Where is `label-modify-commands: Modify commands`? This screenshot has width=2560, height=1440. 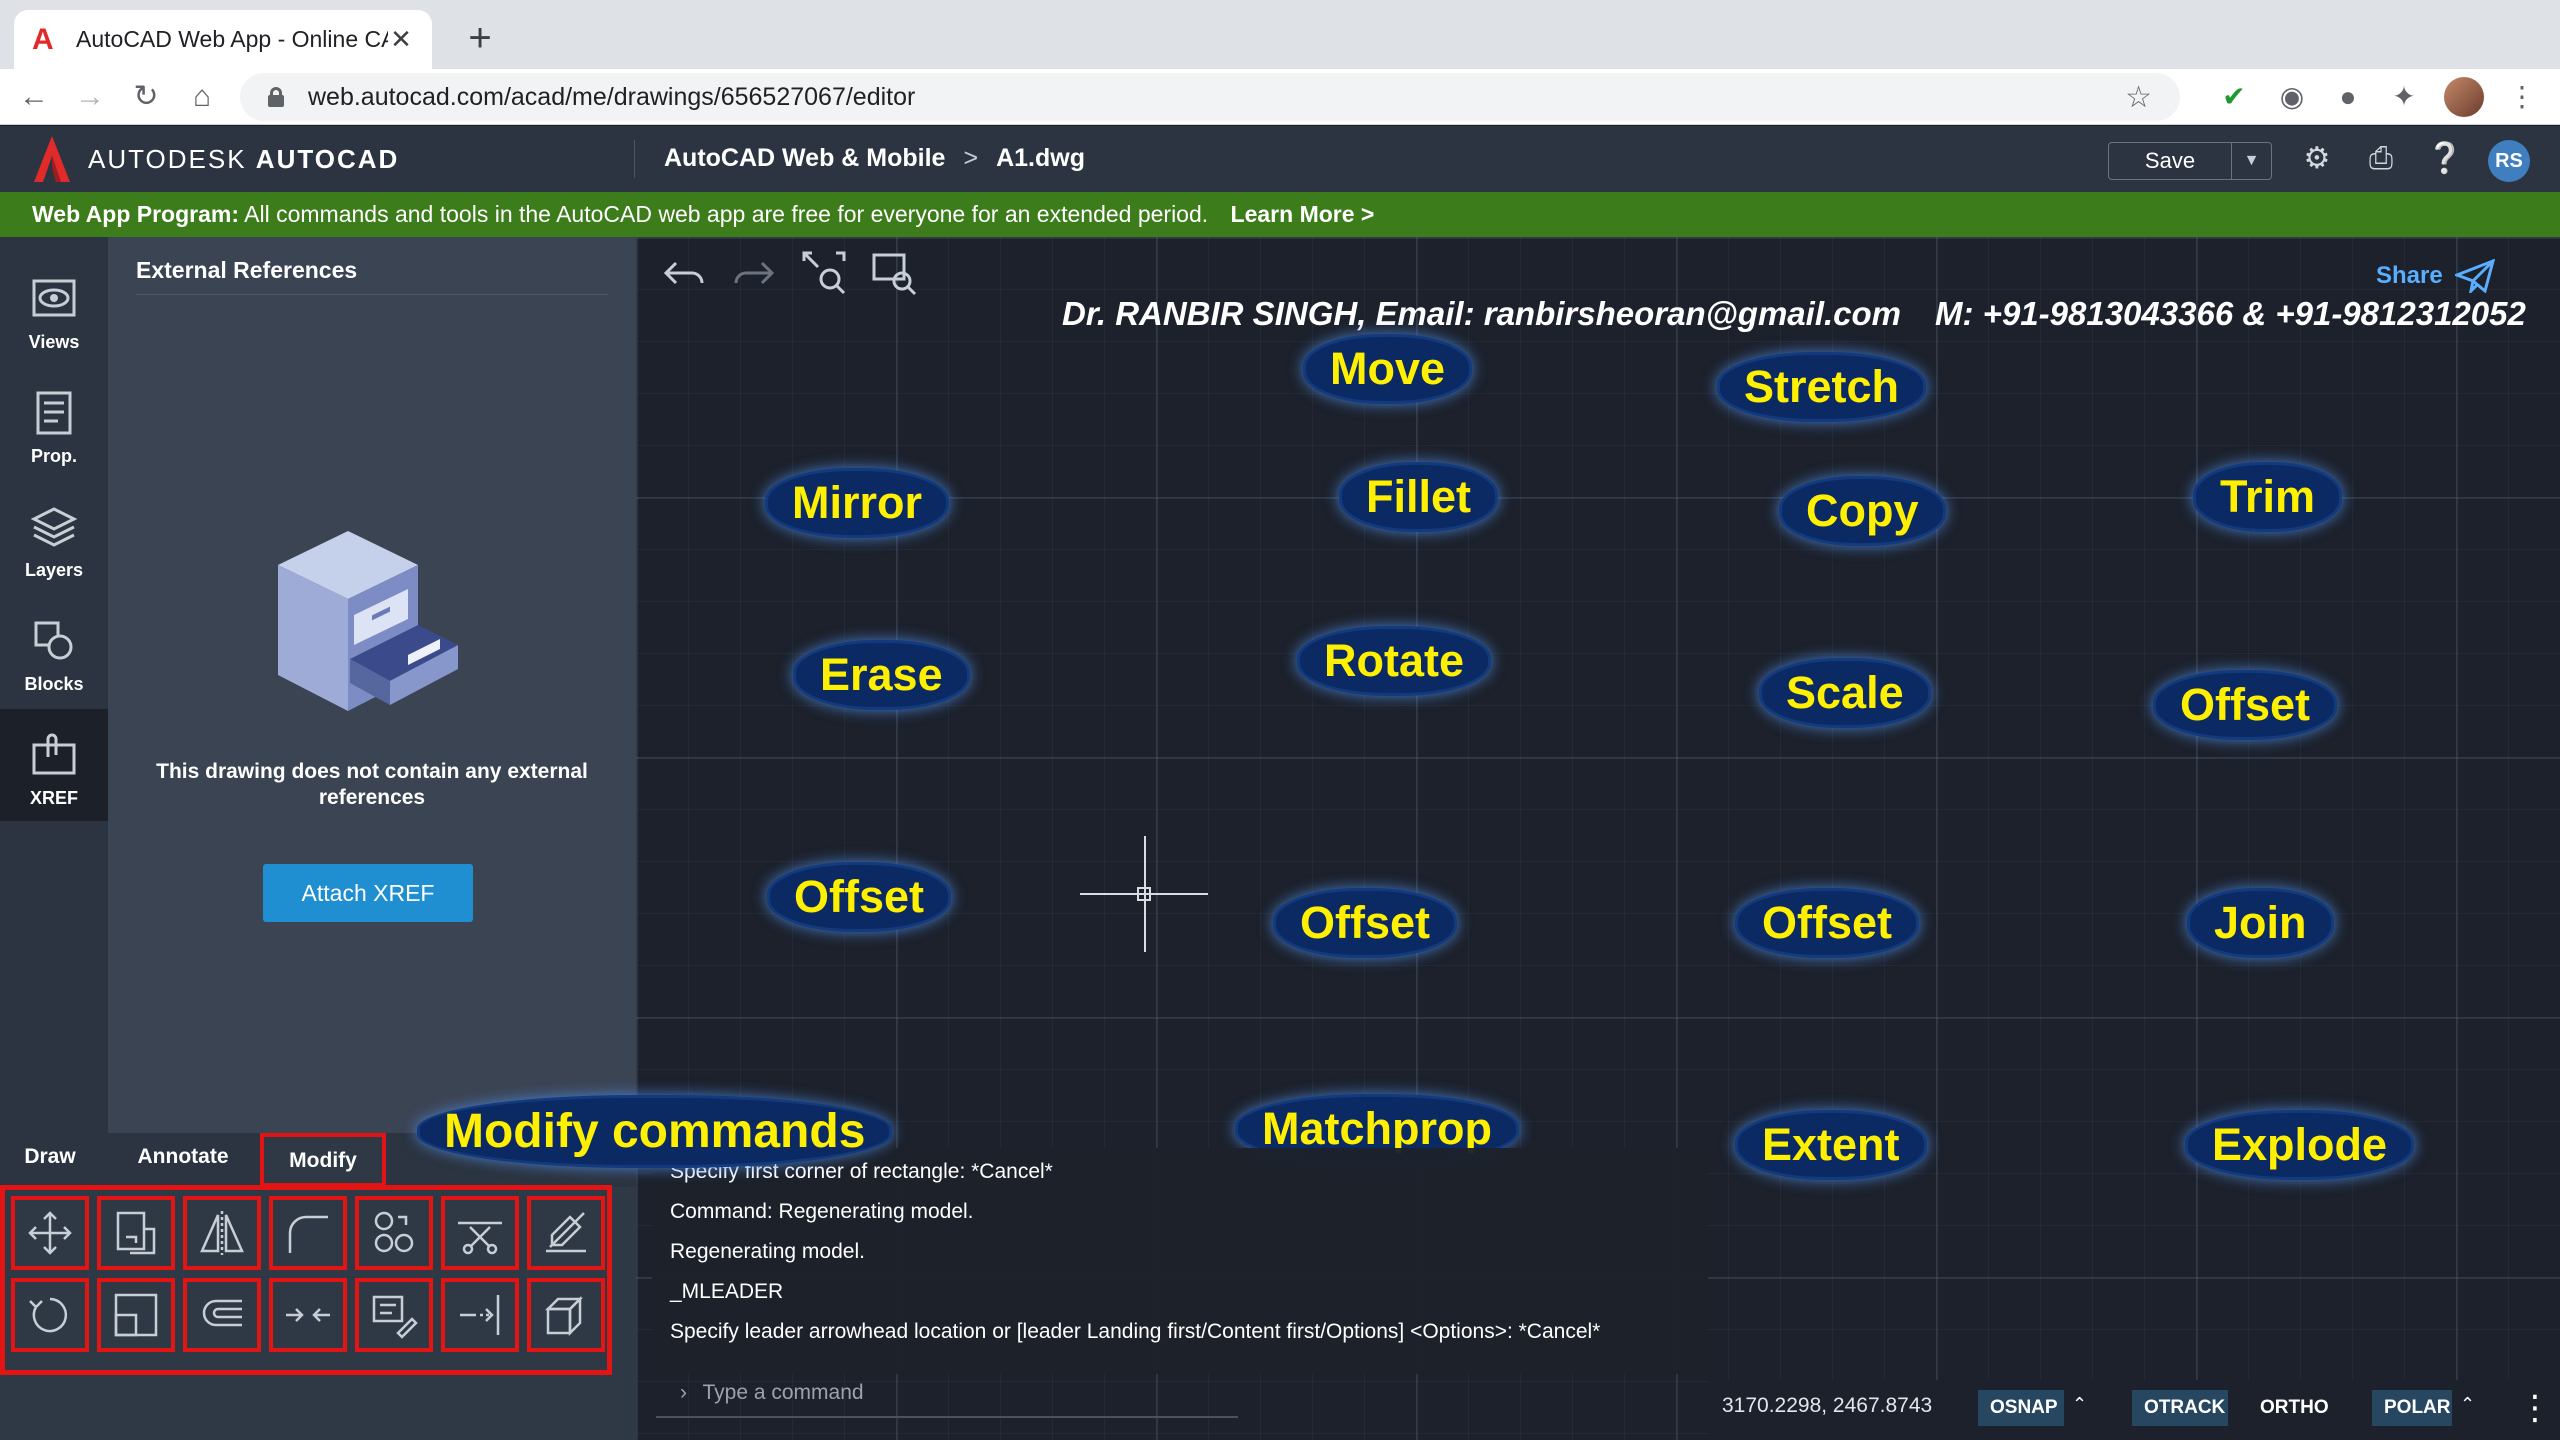 label-modify-commands: Modify commands is located at coordinates (655, 1131).